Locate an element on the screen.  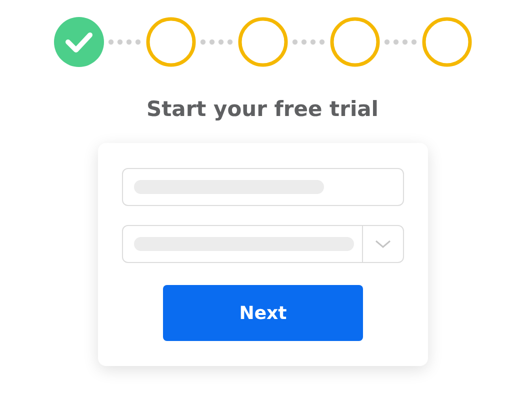
chevron-icon is located at coordinates (383, 244).